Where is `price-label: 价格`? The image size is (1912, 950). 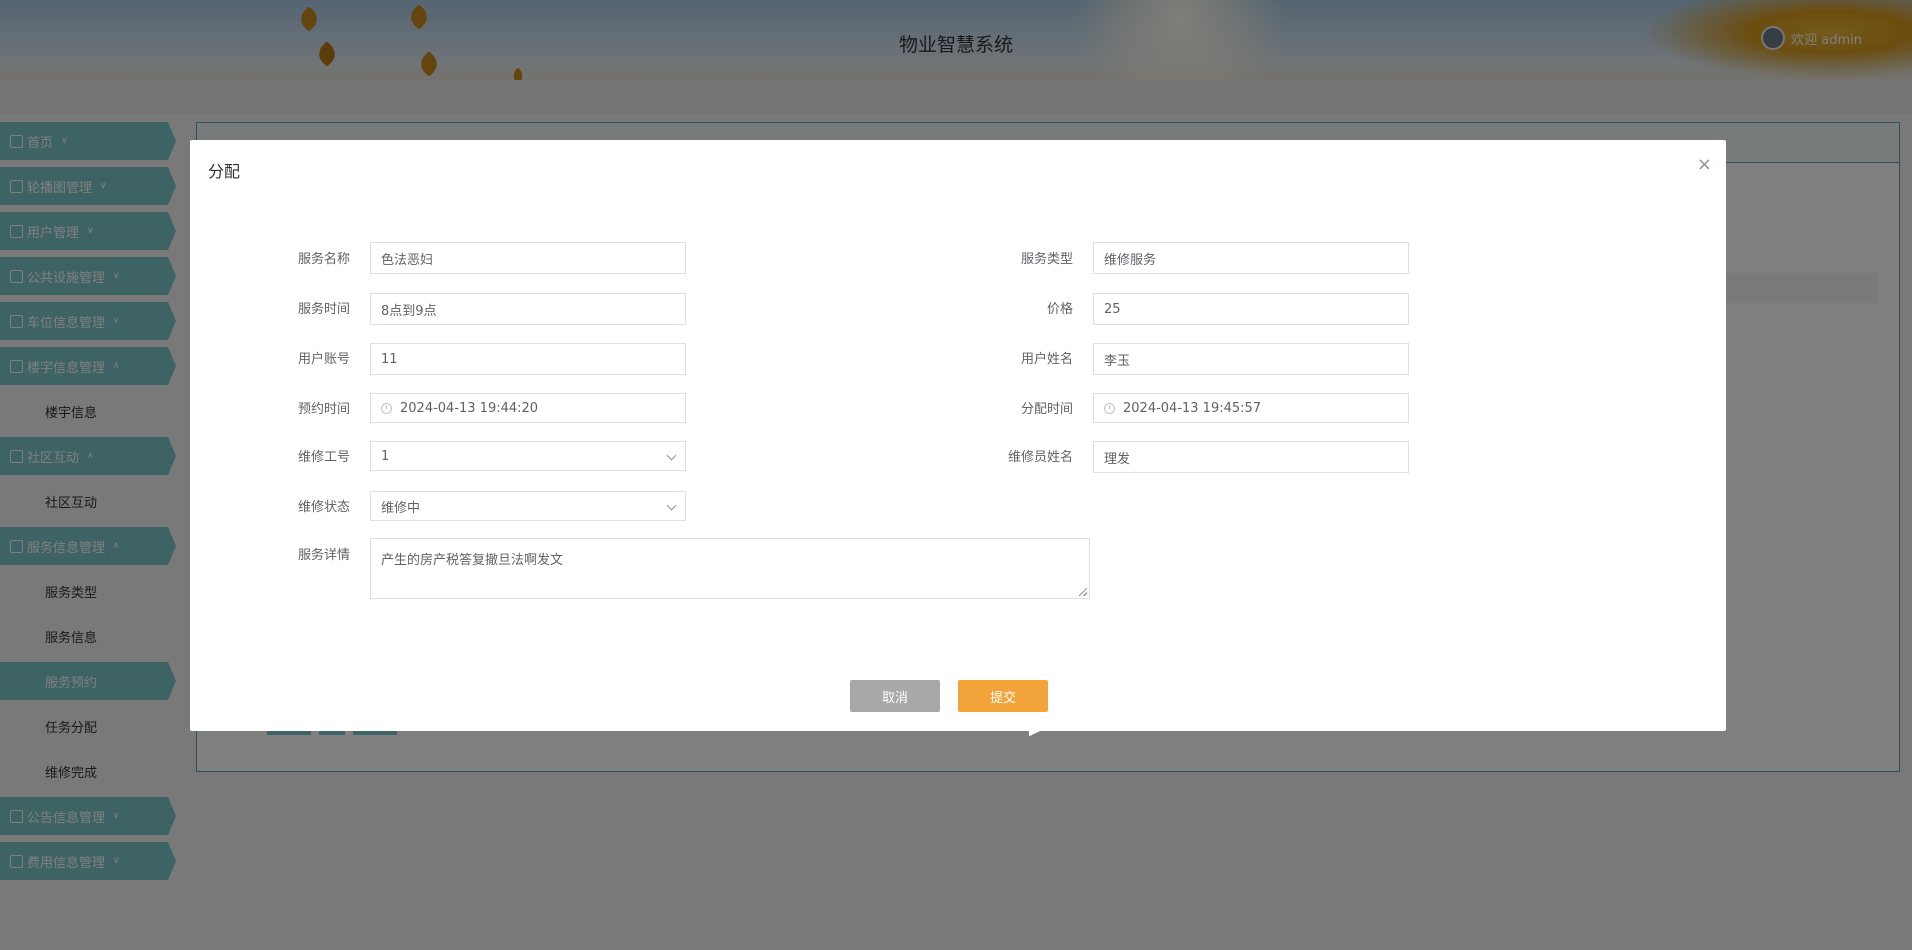 price-label: 价格 is located at coordinates (1059, 309).